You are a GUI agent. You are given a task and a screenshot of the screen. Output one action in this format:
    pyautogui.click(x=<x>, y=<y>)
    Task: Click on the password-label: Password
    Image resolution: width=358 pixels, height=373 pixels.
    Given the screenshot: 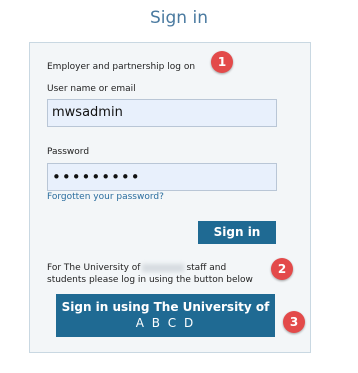 What is the action you would take?
    pyautogui.click(x=68, y=152)
    